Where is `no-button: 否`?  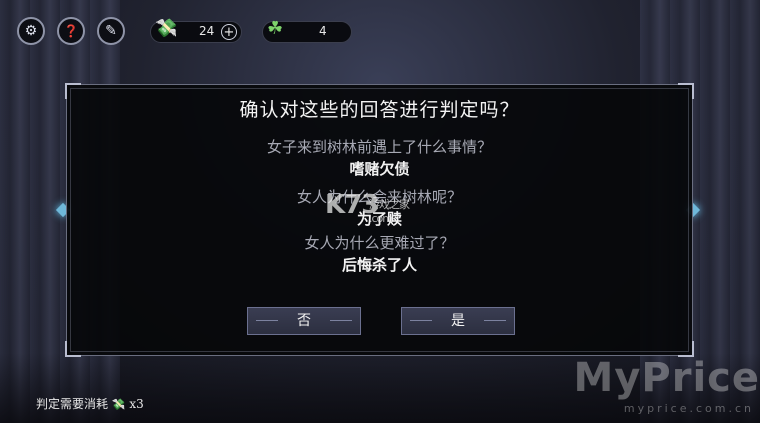
no-button: 否 is located at coordinates (304, 321).